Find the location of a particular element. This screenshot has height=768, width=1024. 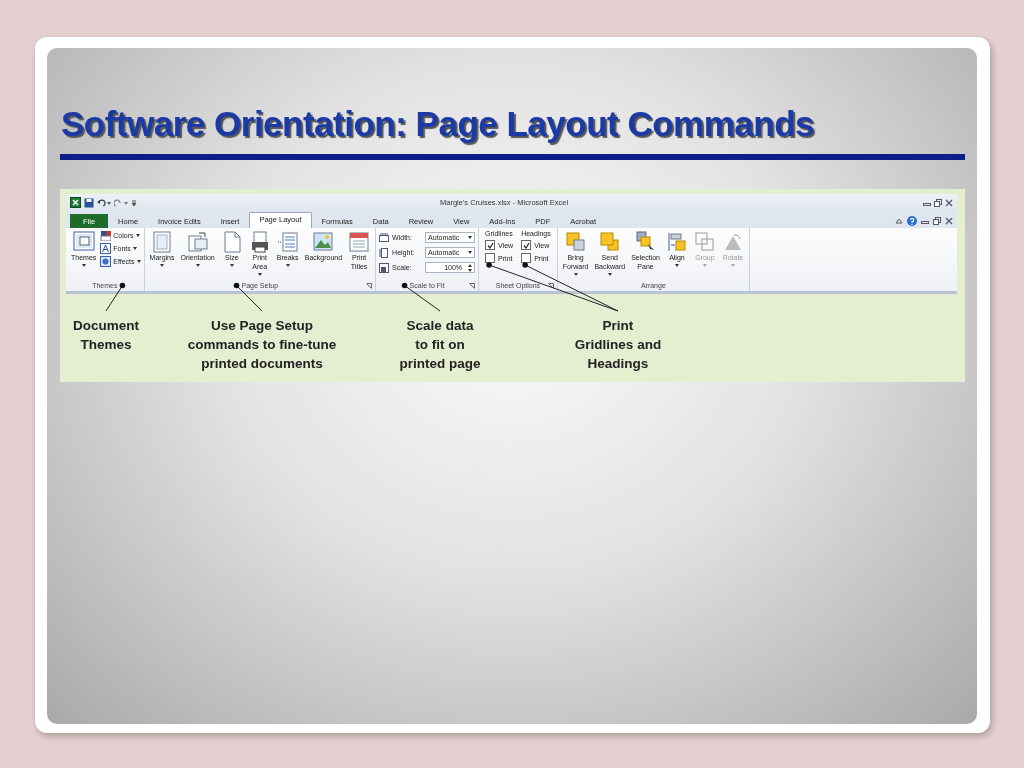

dialog-launcher-icon is located at coordinates (550, 286).